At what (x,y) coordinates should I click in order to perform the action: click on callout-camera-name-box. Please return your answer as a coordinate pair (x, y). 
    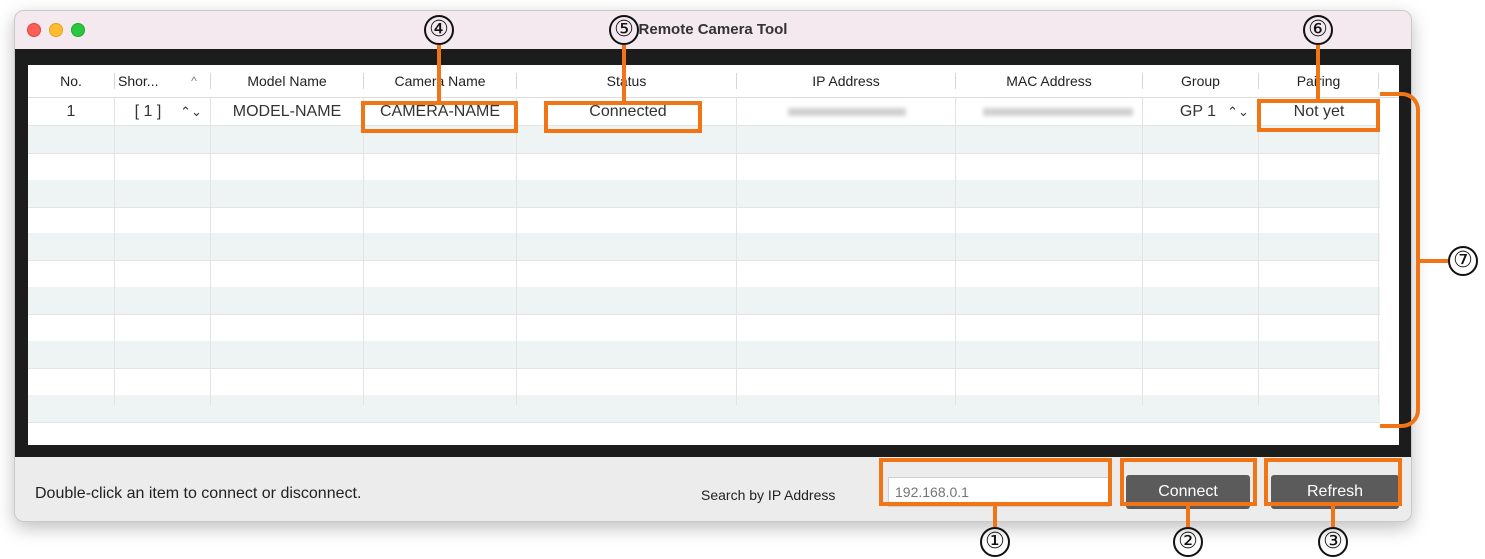
    Looking at the image, I should click on (439, 117).